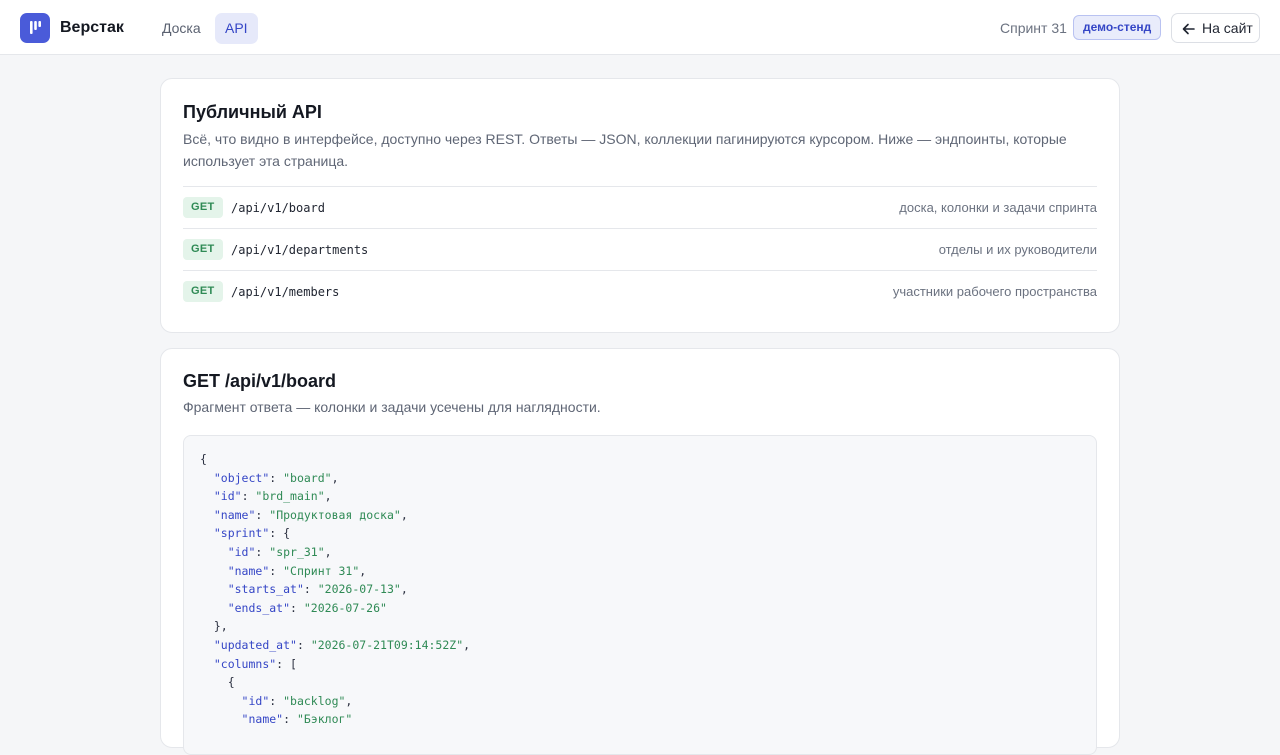 The height and width of the screenshot is (755, 1280). Describe the element at coordinates (241, 533) in the screenshot. I see `json-key: "sprint"` at that location.